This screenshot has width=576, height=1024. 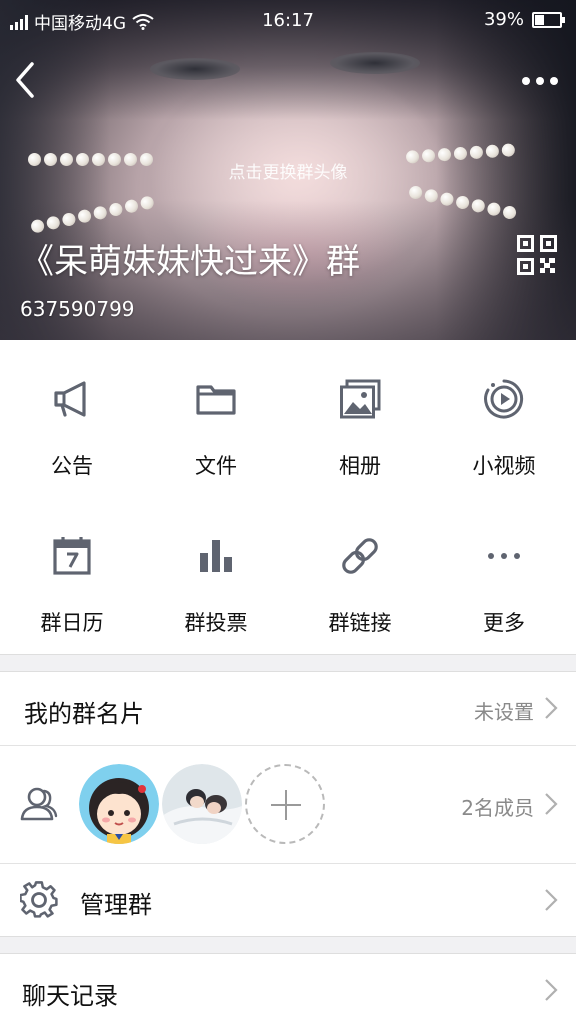 I want to click on back-button, so click(x=26, y=80).